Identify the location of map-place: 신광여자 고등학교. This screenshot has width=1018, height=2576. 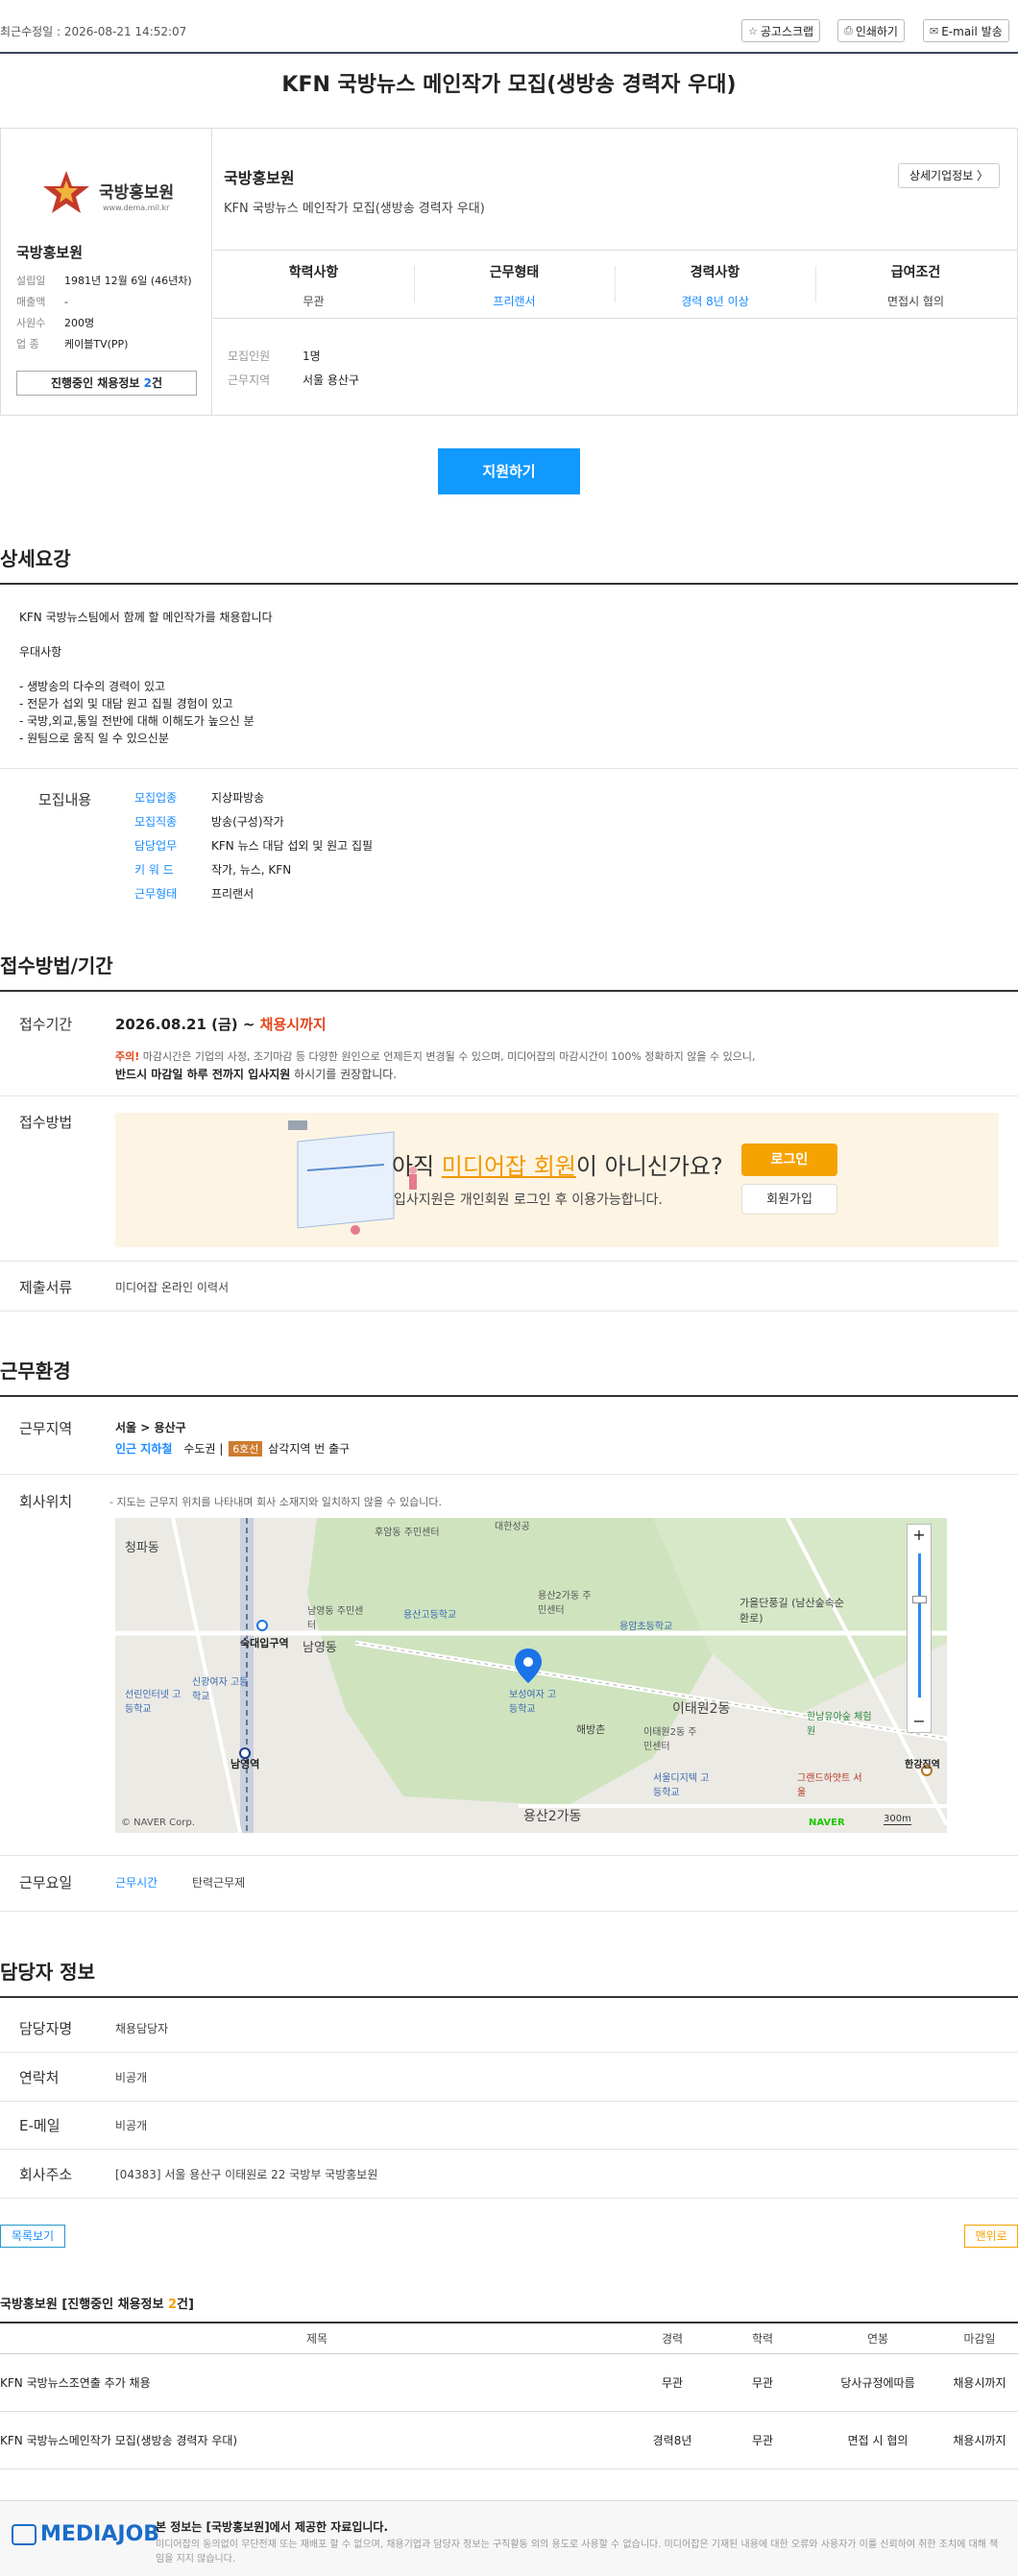
(220, 1689).